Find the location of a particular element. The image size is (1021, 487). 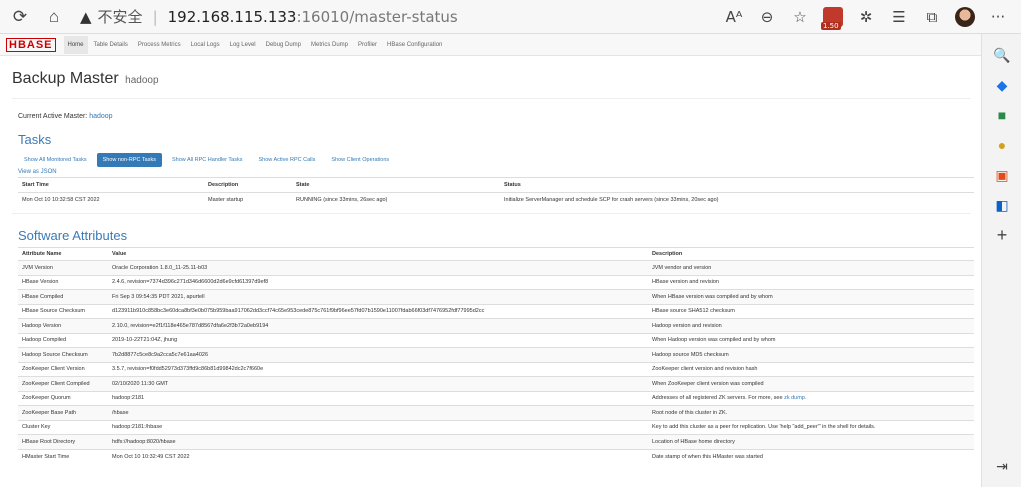

table-cell: 02/10/2020 11:30 GMT is located at coordinates (378, 383).